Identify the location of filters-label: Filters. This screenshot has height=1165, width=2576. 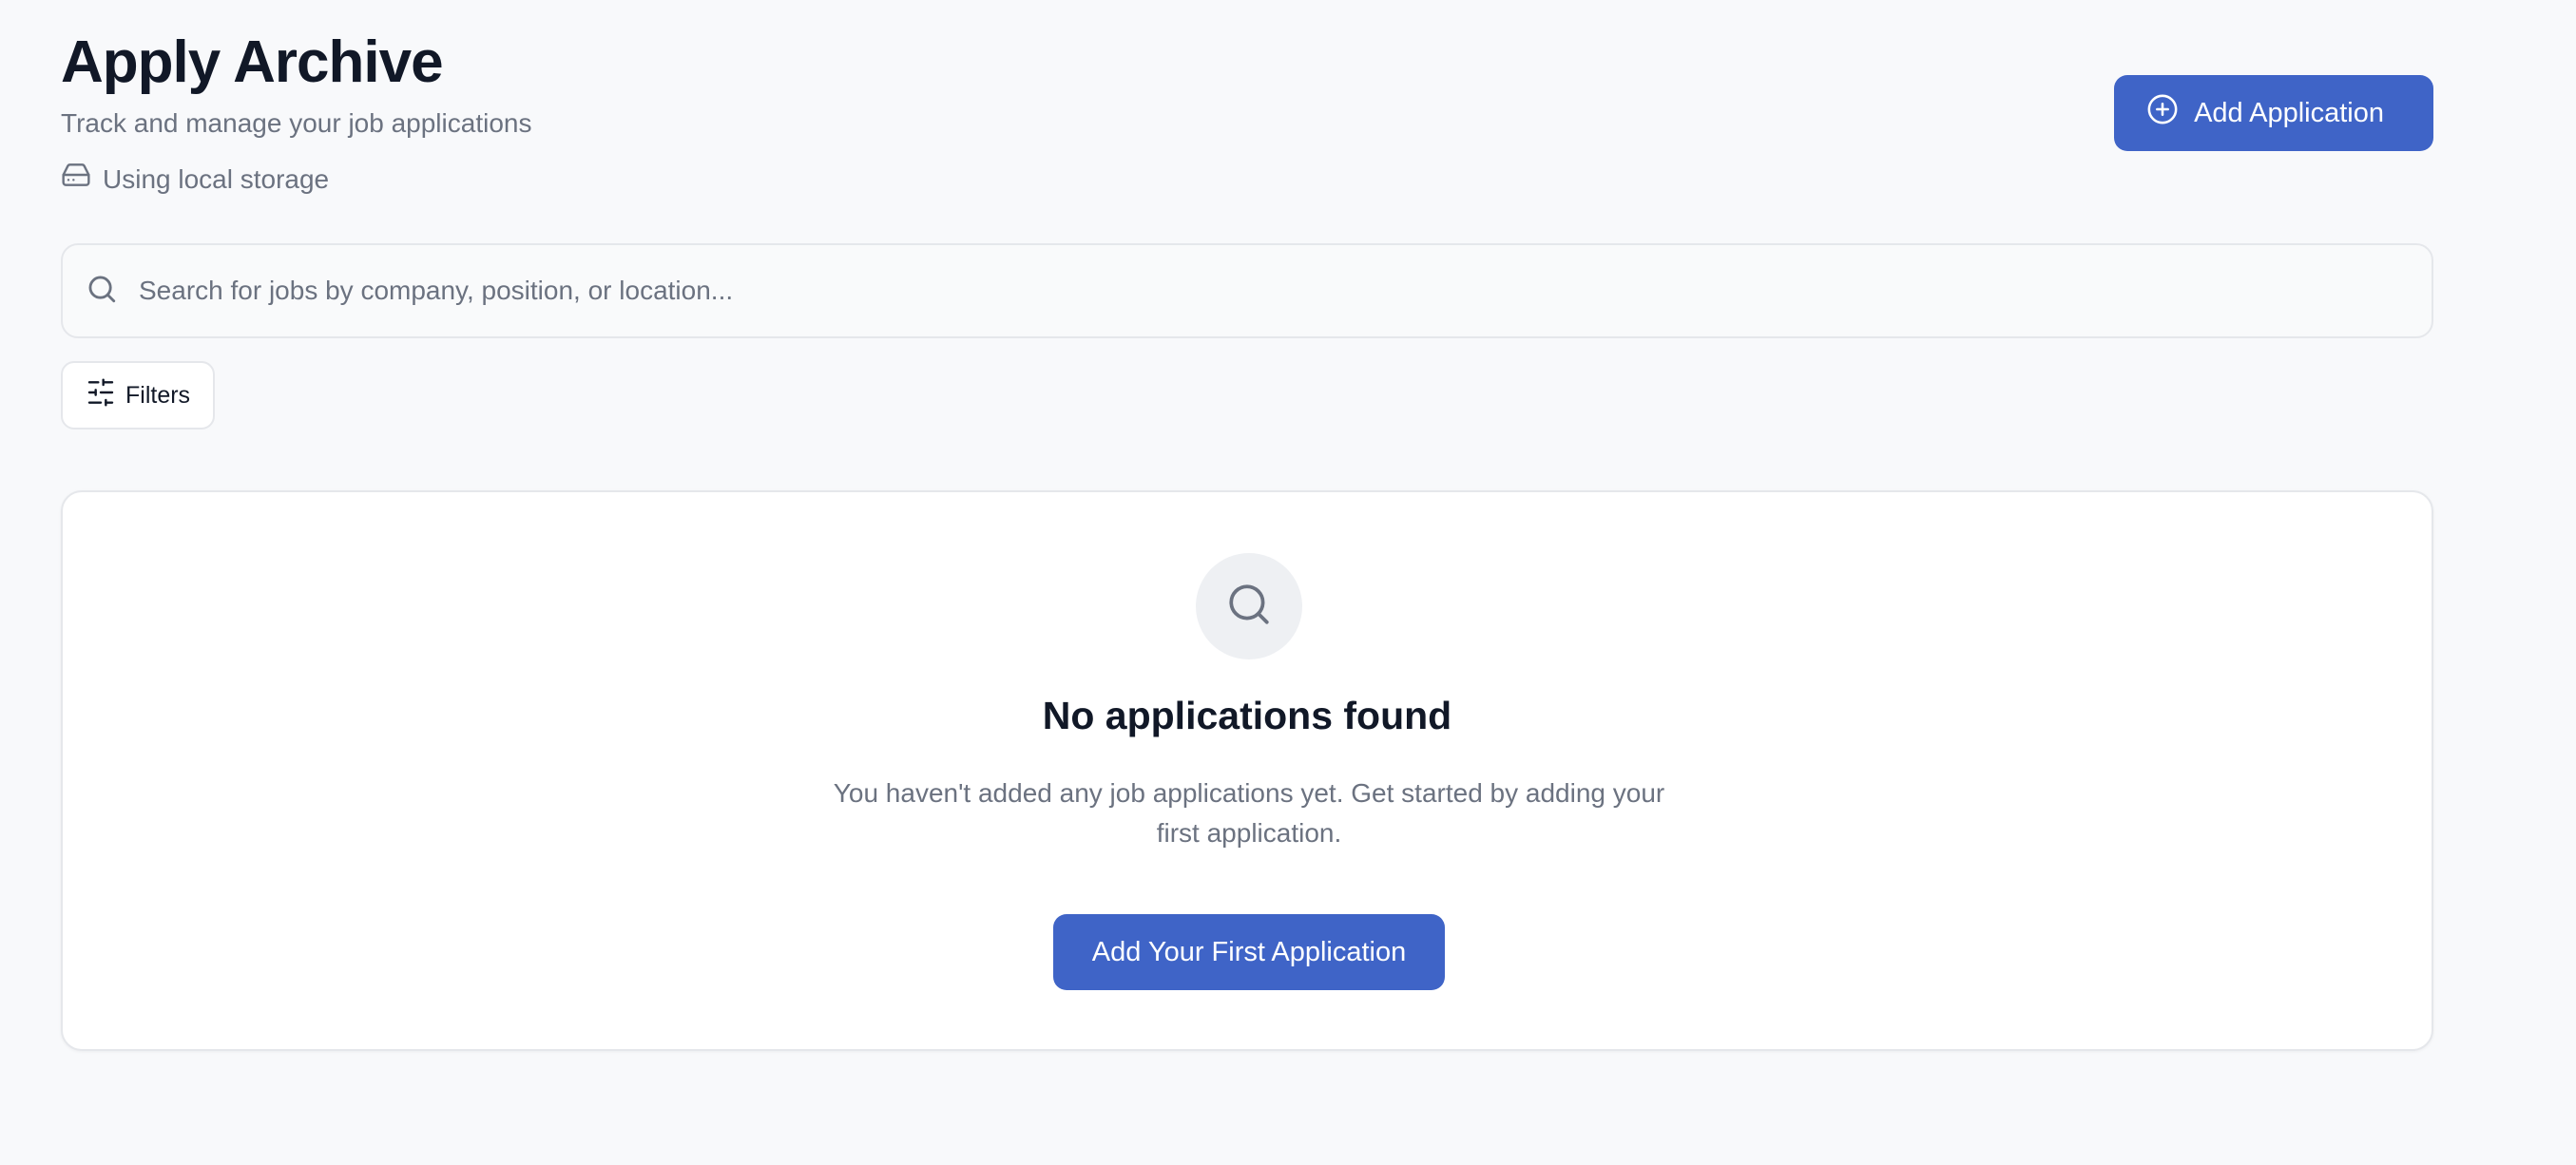
(158, 395).